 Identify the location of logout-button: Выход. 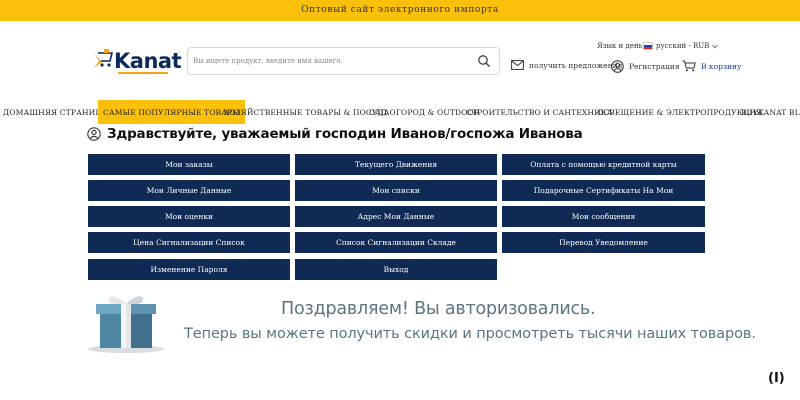
(396, 269).